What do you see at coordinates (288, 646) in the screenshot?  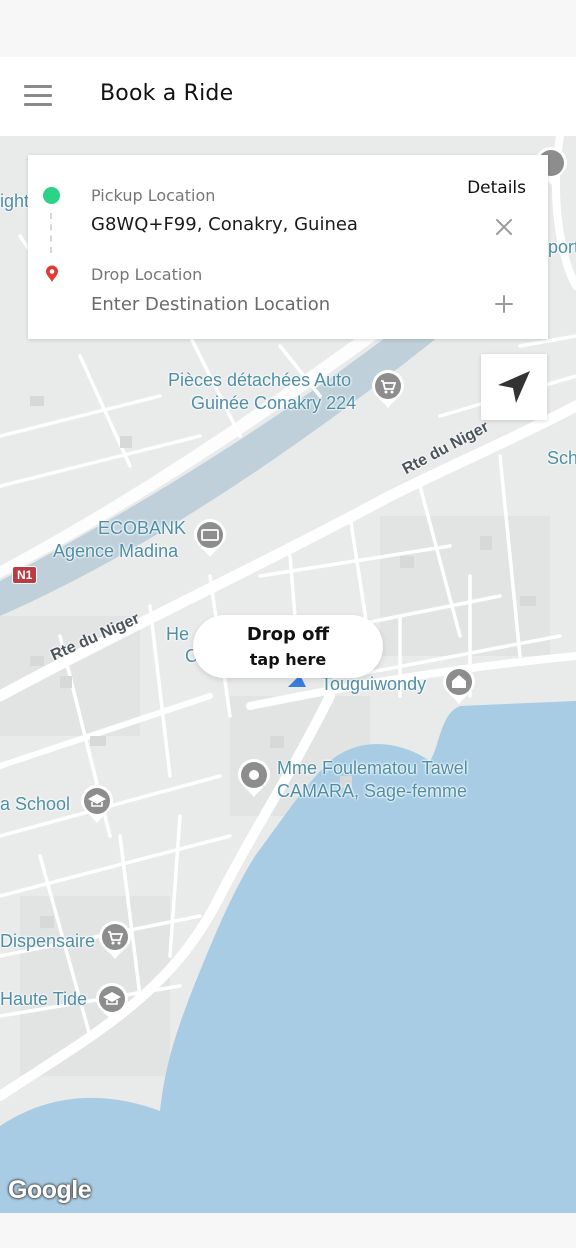 I see `drop-off-tap-bubble: Drop off tap here` at bounding box center [288, 646].